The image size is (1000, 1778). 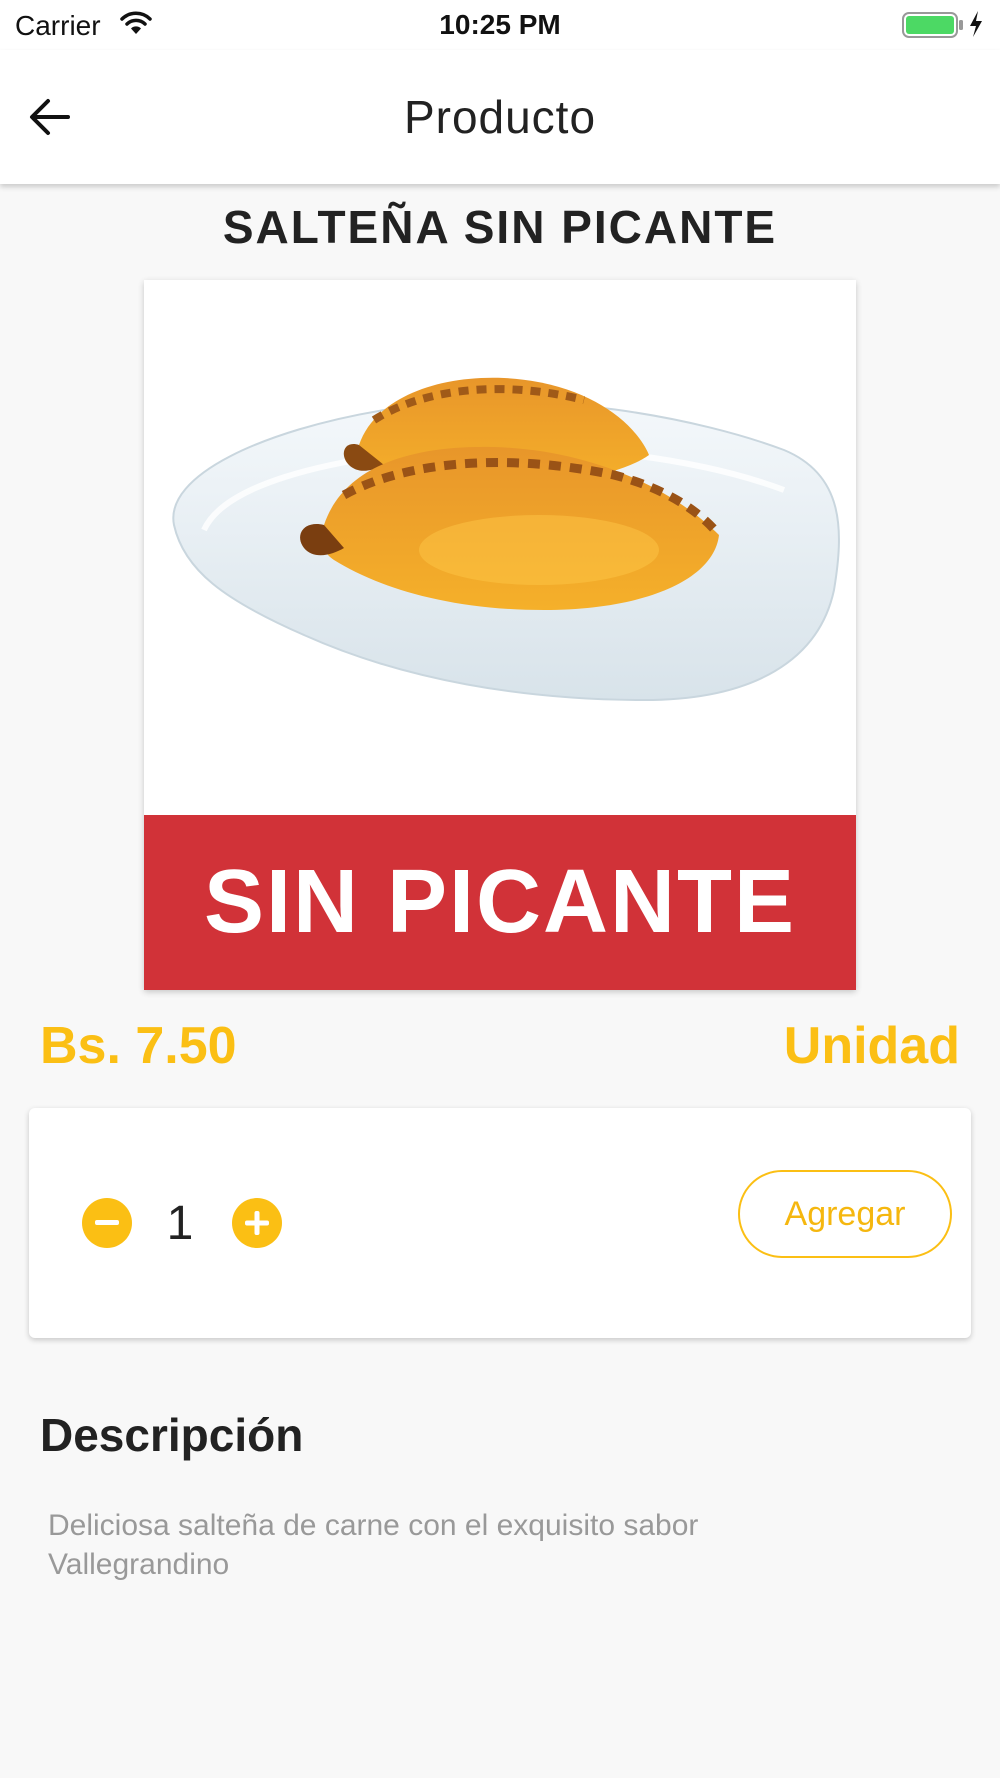 I want to click on app-bar: Producto, so click(x=500, y=117).